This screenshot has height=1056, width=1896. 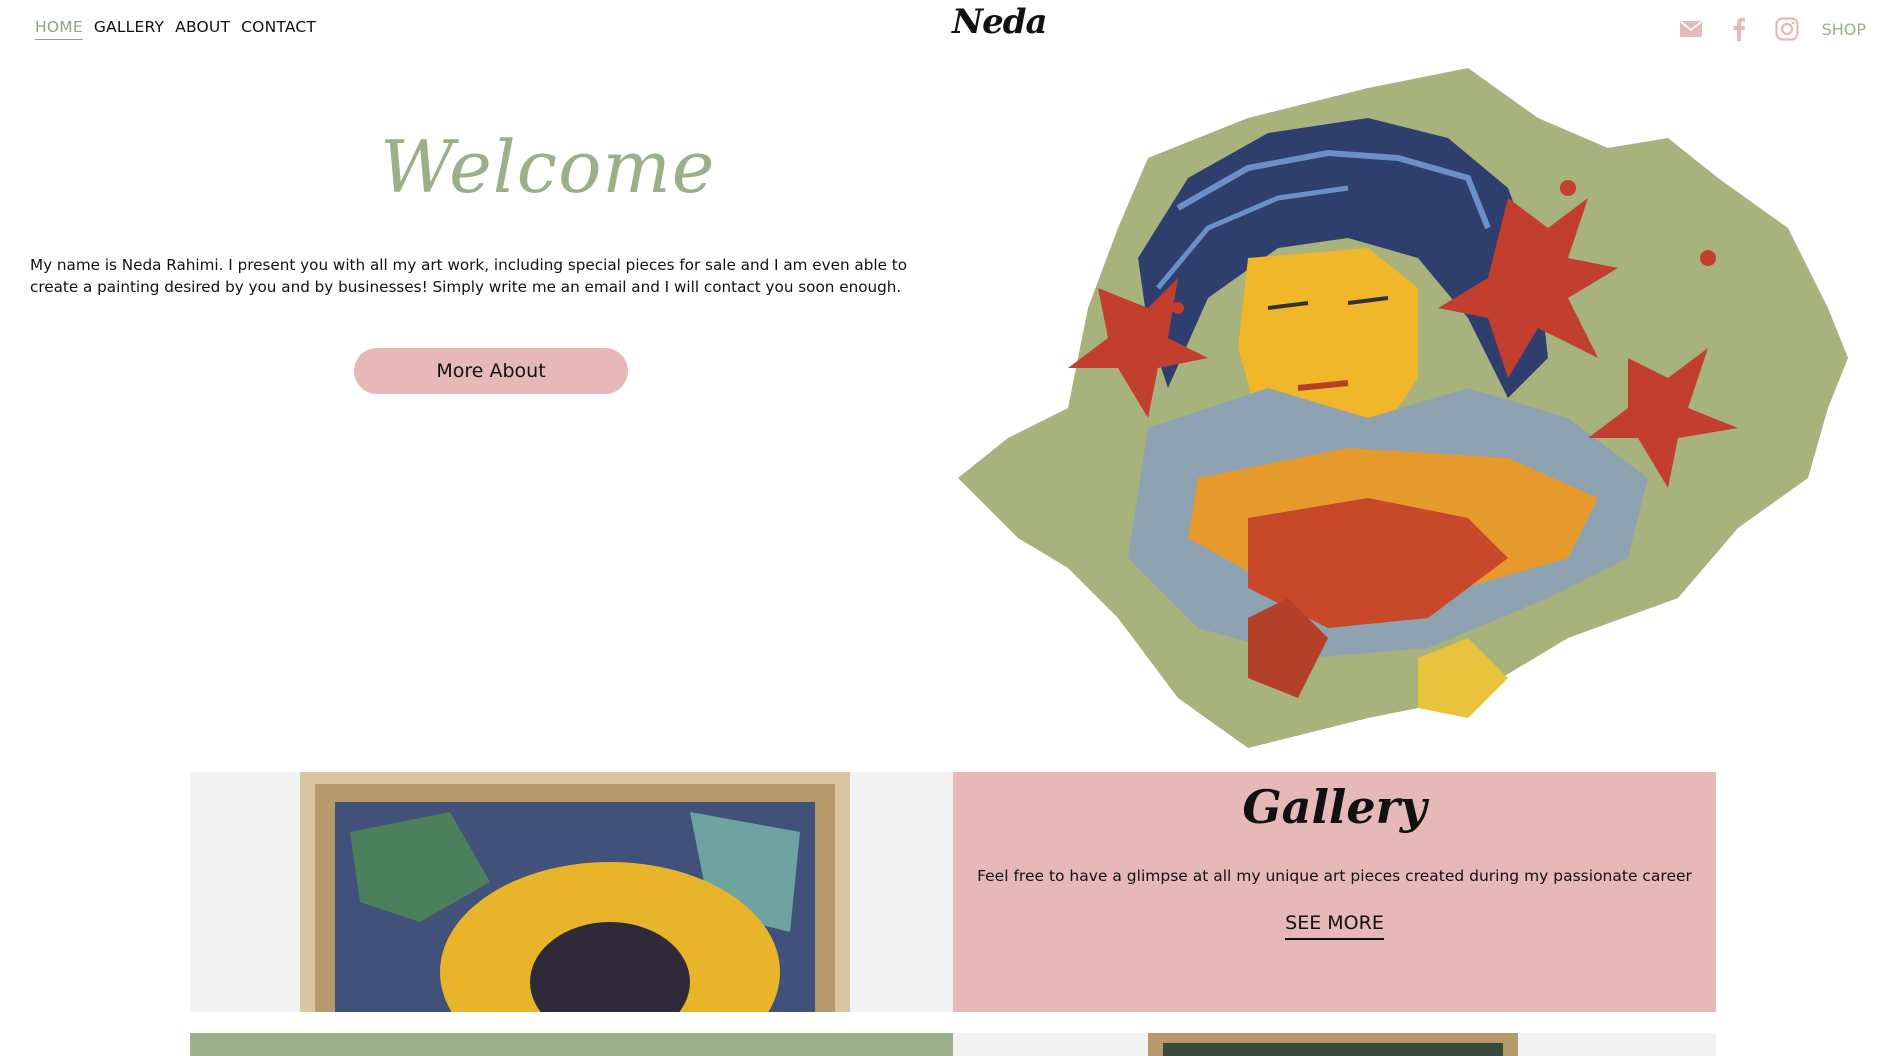 I want to click on see-more-wrapper: SEE MORE, so click(x=1334, y=926).